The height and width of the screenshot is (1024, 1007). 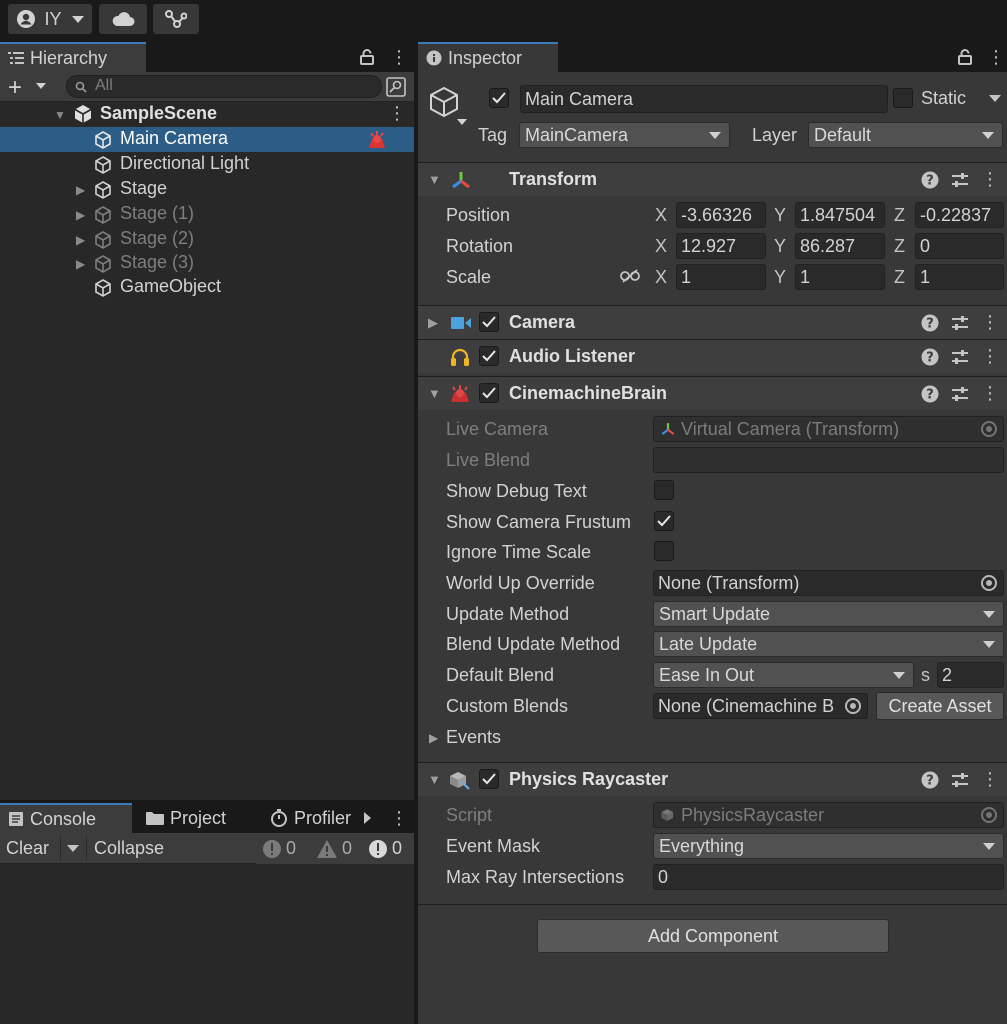 I want to click on scale-z-input: 1, so click(x=959, y=277).